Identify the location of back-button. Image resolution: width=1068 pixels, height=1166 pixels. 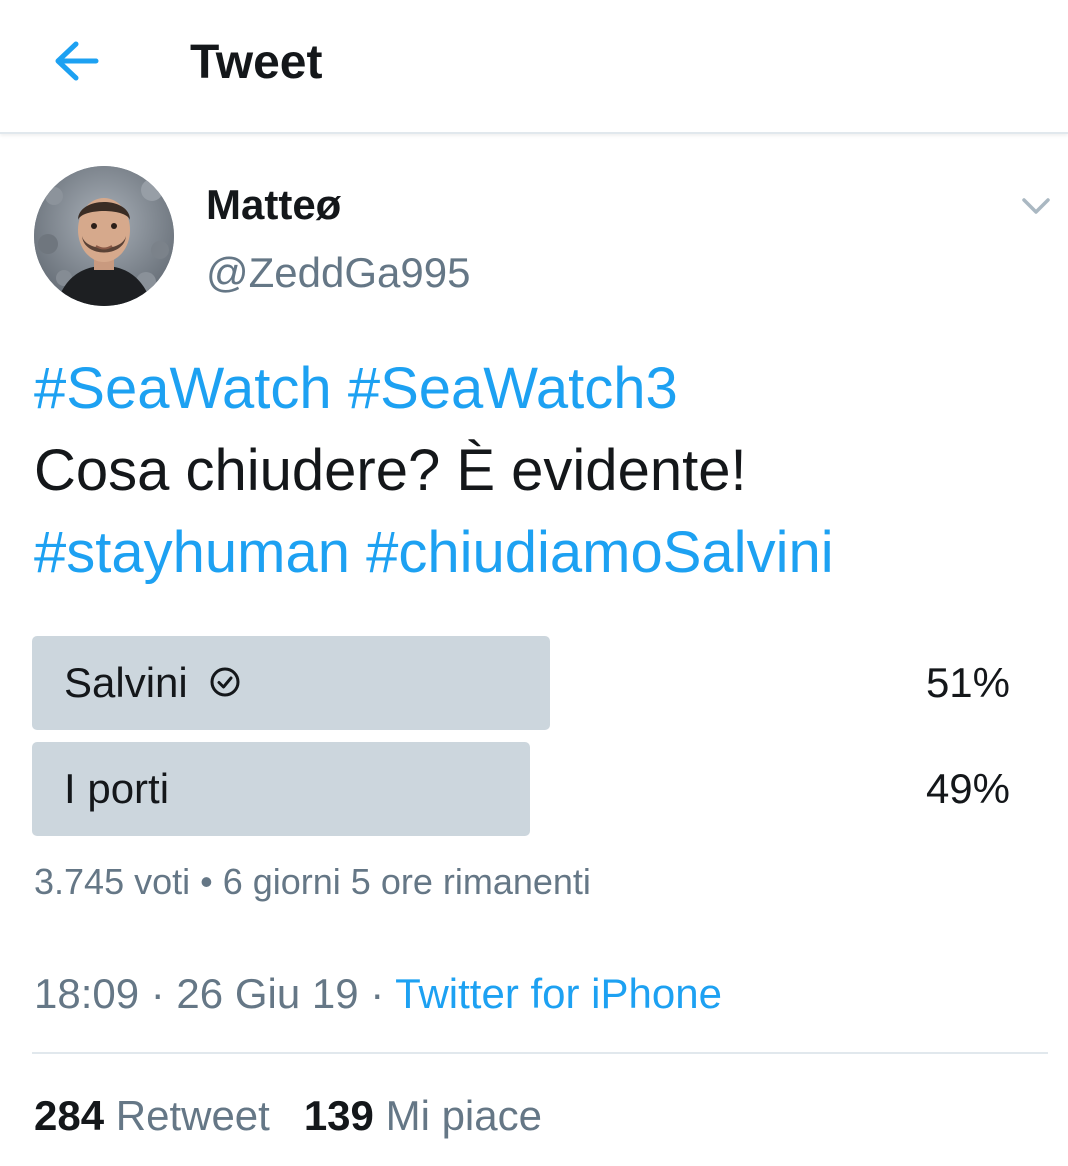
(74, 61).